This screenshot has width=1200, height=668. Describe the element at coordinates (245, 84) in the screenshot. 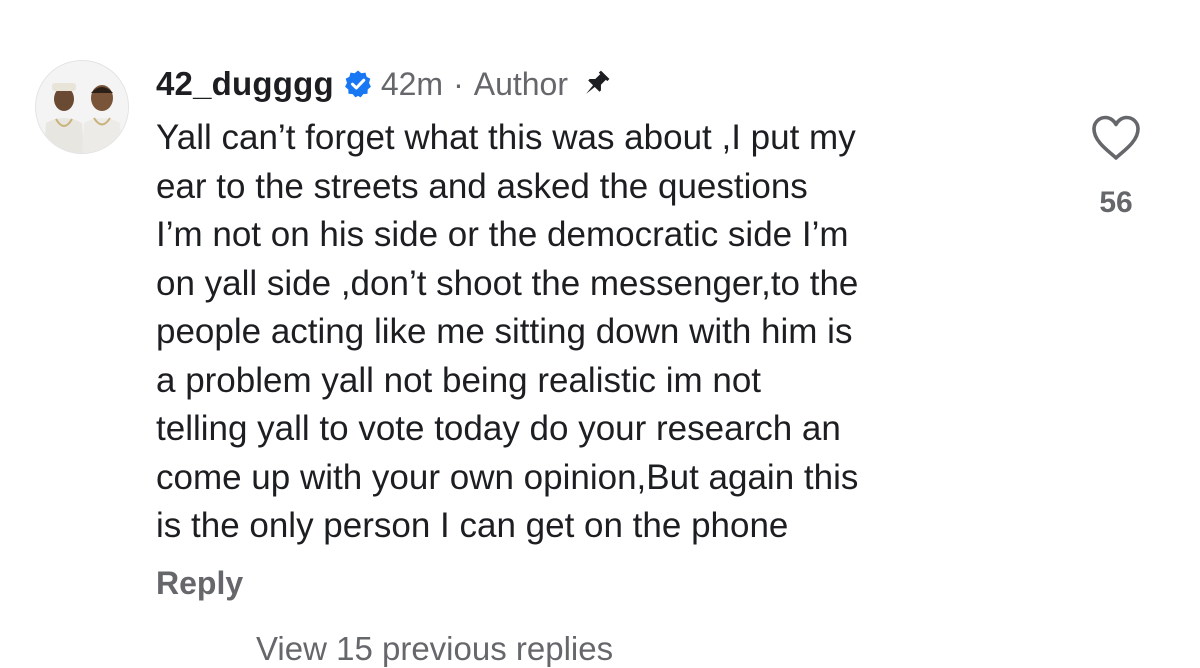

I see `username-link: 42_dugggg` at that location.